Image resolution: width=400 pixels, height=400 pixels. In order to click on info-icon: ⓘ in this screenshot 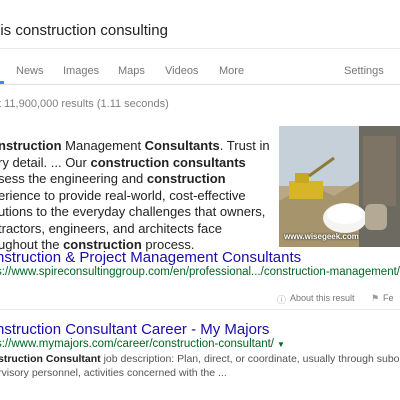, I will do `click(282, 300)`.